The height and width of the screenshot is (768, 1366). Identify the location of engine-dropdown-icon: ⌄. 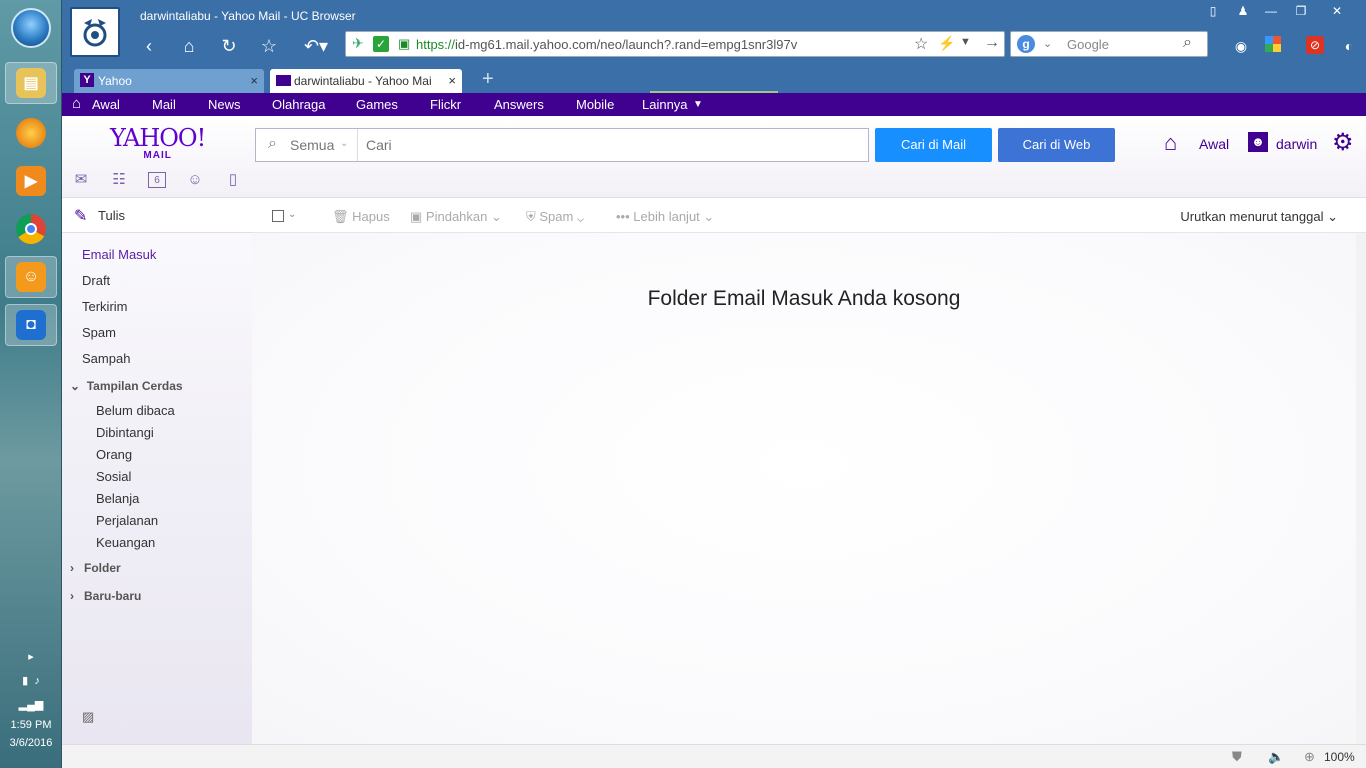
(1047, 43).